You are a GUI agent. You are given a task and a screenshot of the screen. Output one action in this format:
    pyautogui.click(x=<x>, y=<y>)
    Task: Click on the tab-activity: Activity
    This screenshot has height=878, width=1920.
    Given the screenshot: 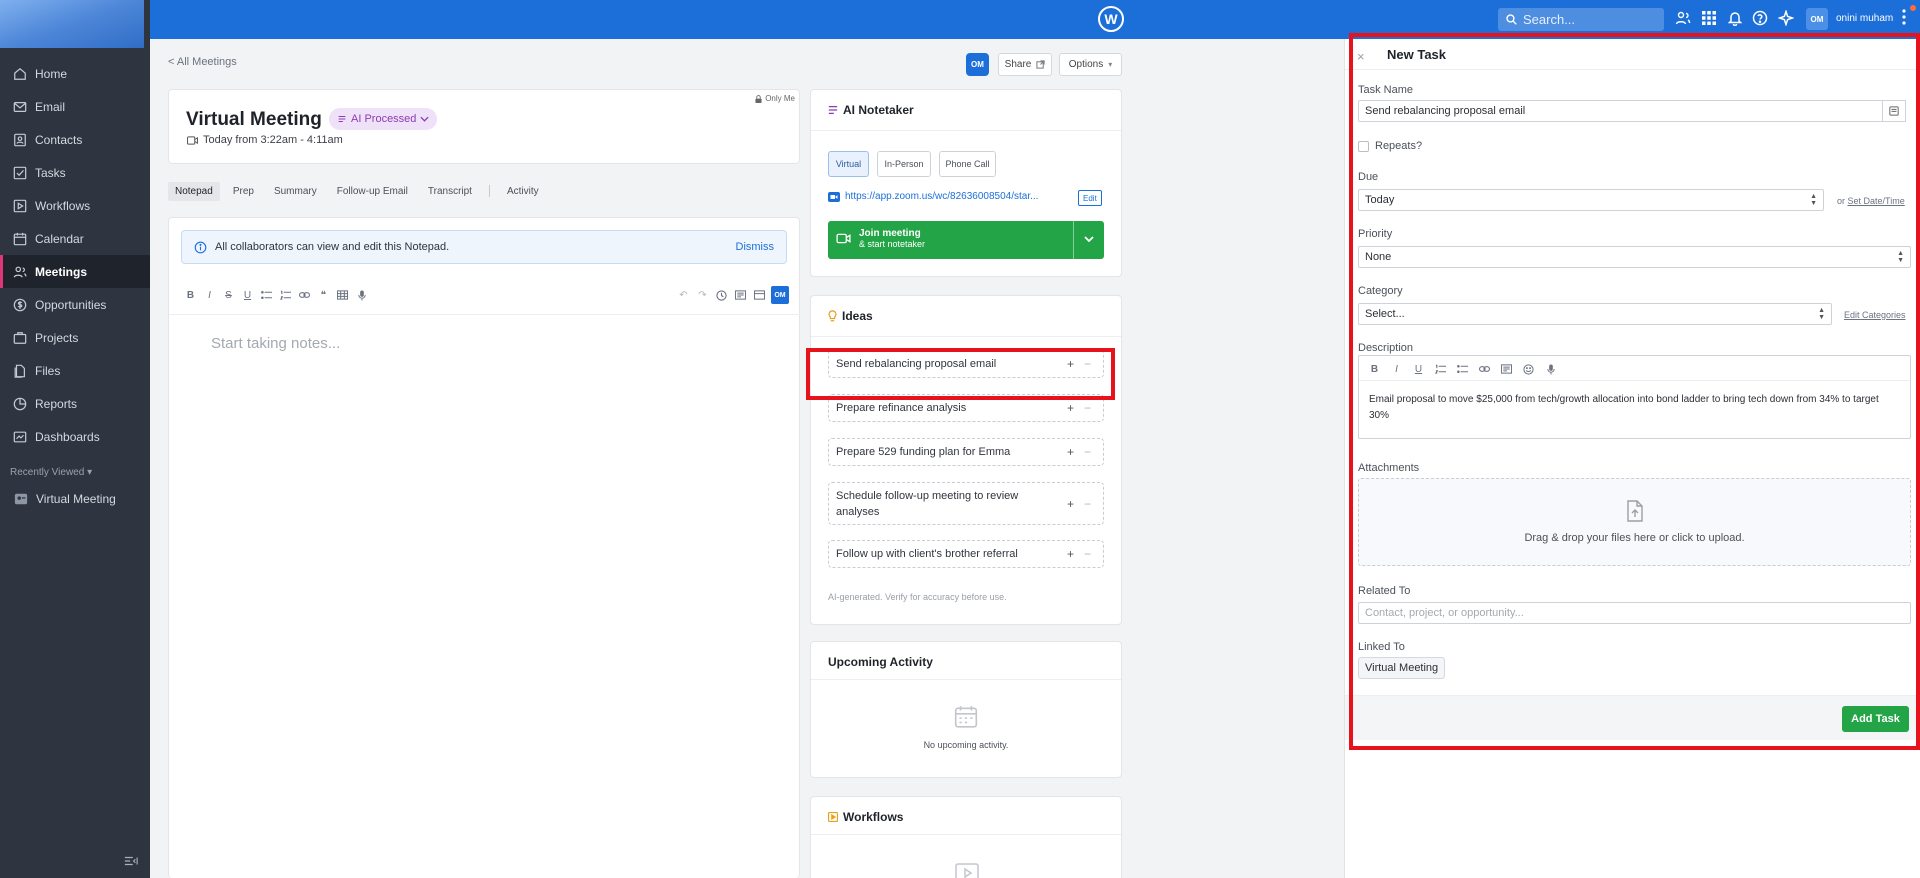 What is the action you would take?
    pyautogui.click(x=523, y=191)
    